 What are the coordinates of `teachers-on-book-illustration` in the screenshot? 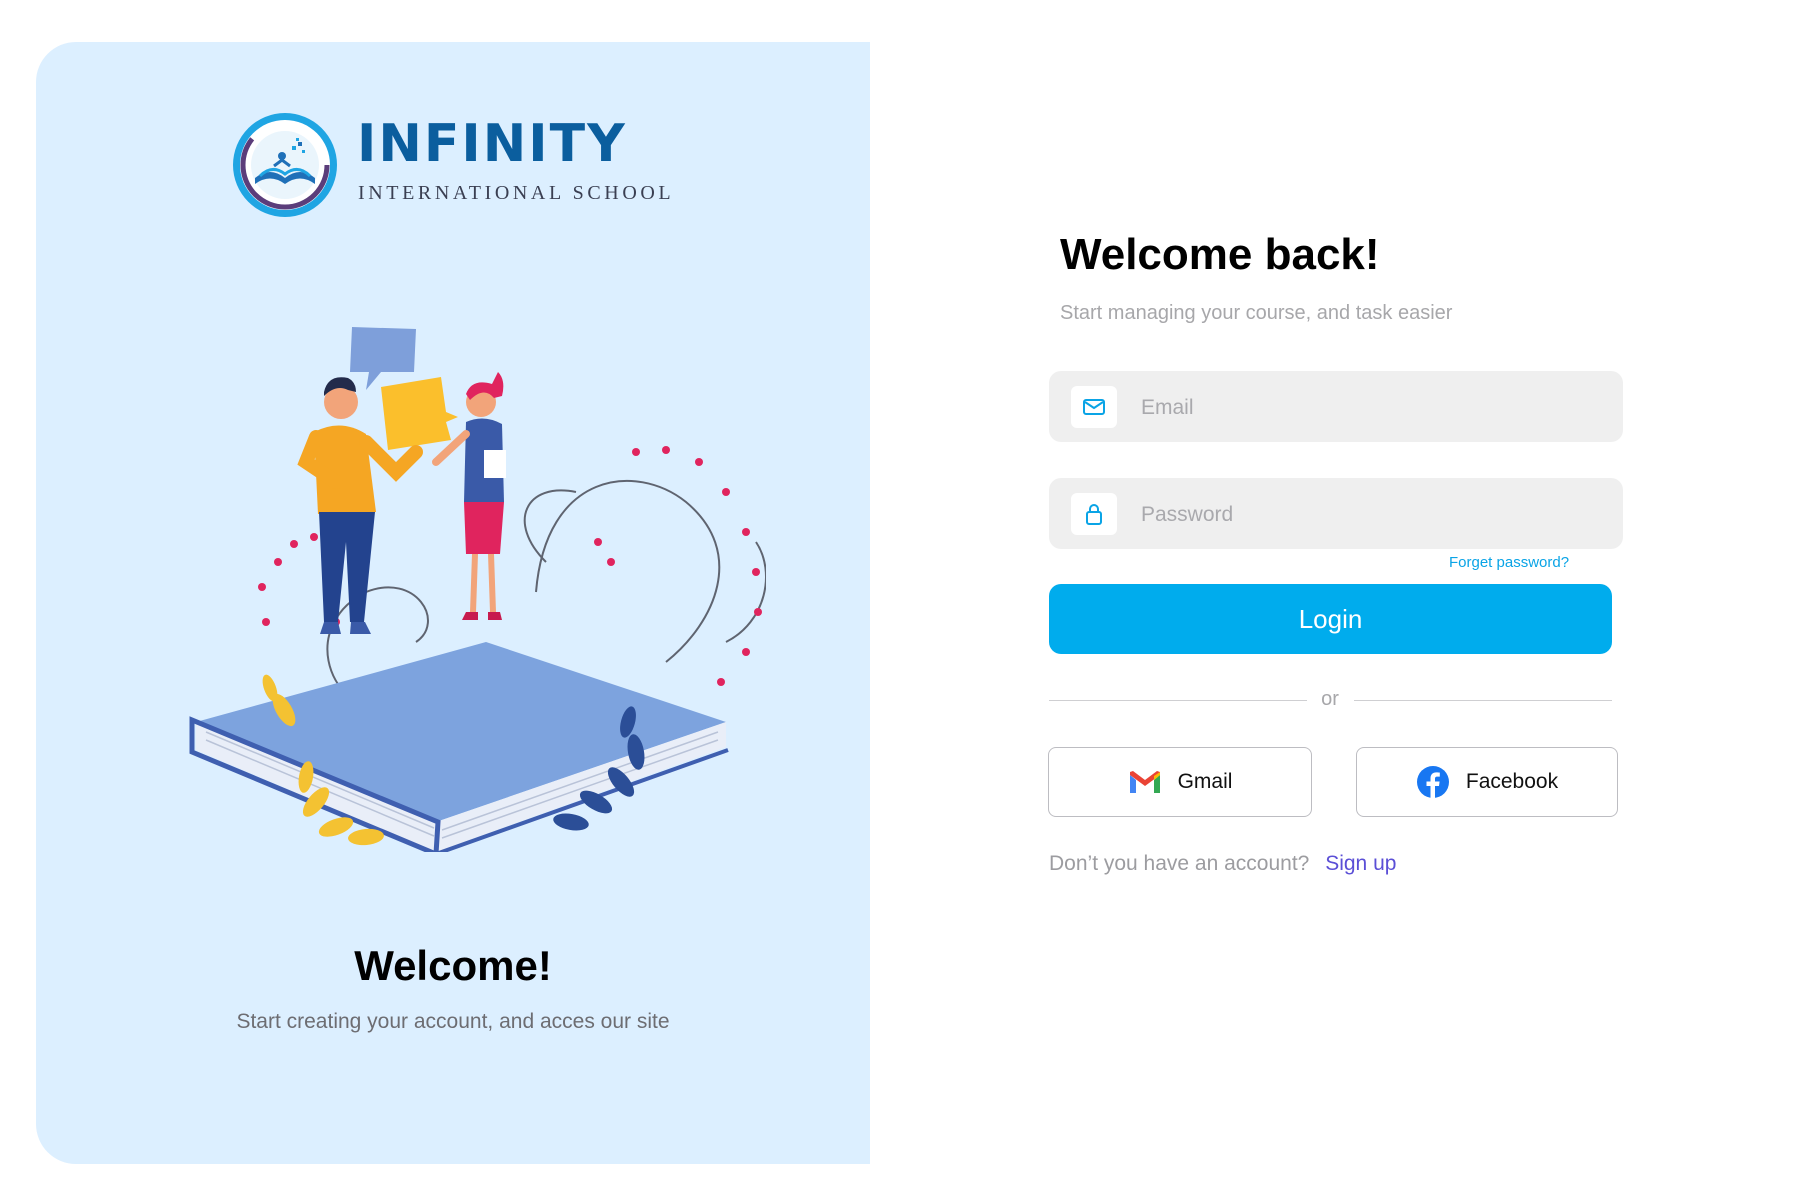 It's located at (477, 589).